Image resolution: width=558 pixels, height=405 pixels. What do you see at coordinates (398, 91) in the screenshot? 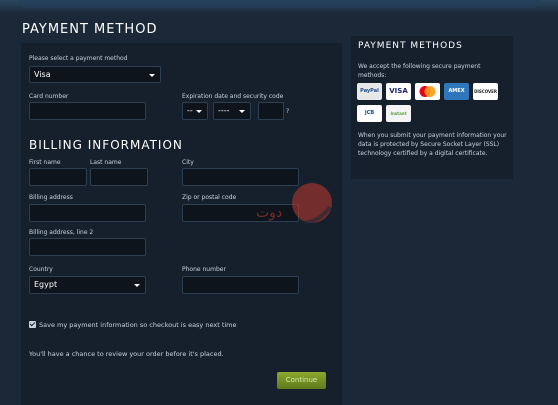
I see `visa-card-icon: VISA` at bounding box center [398, 91].